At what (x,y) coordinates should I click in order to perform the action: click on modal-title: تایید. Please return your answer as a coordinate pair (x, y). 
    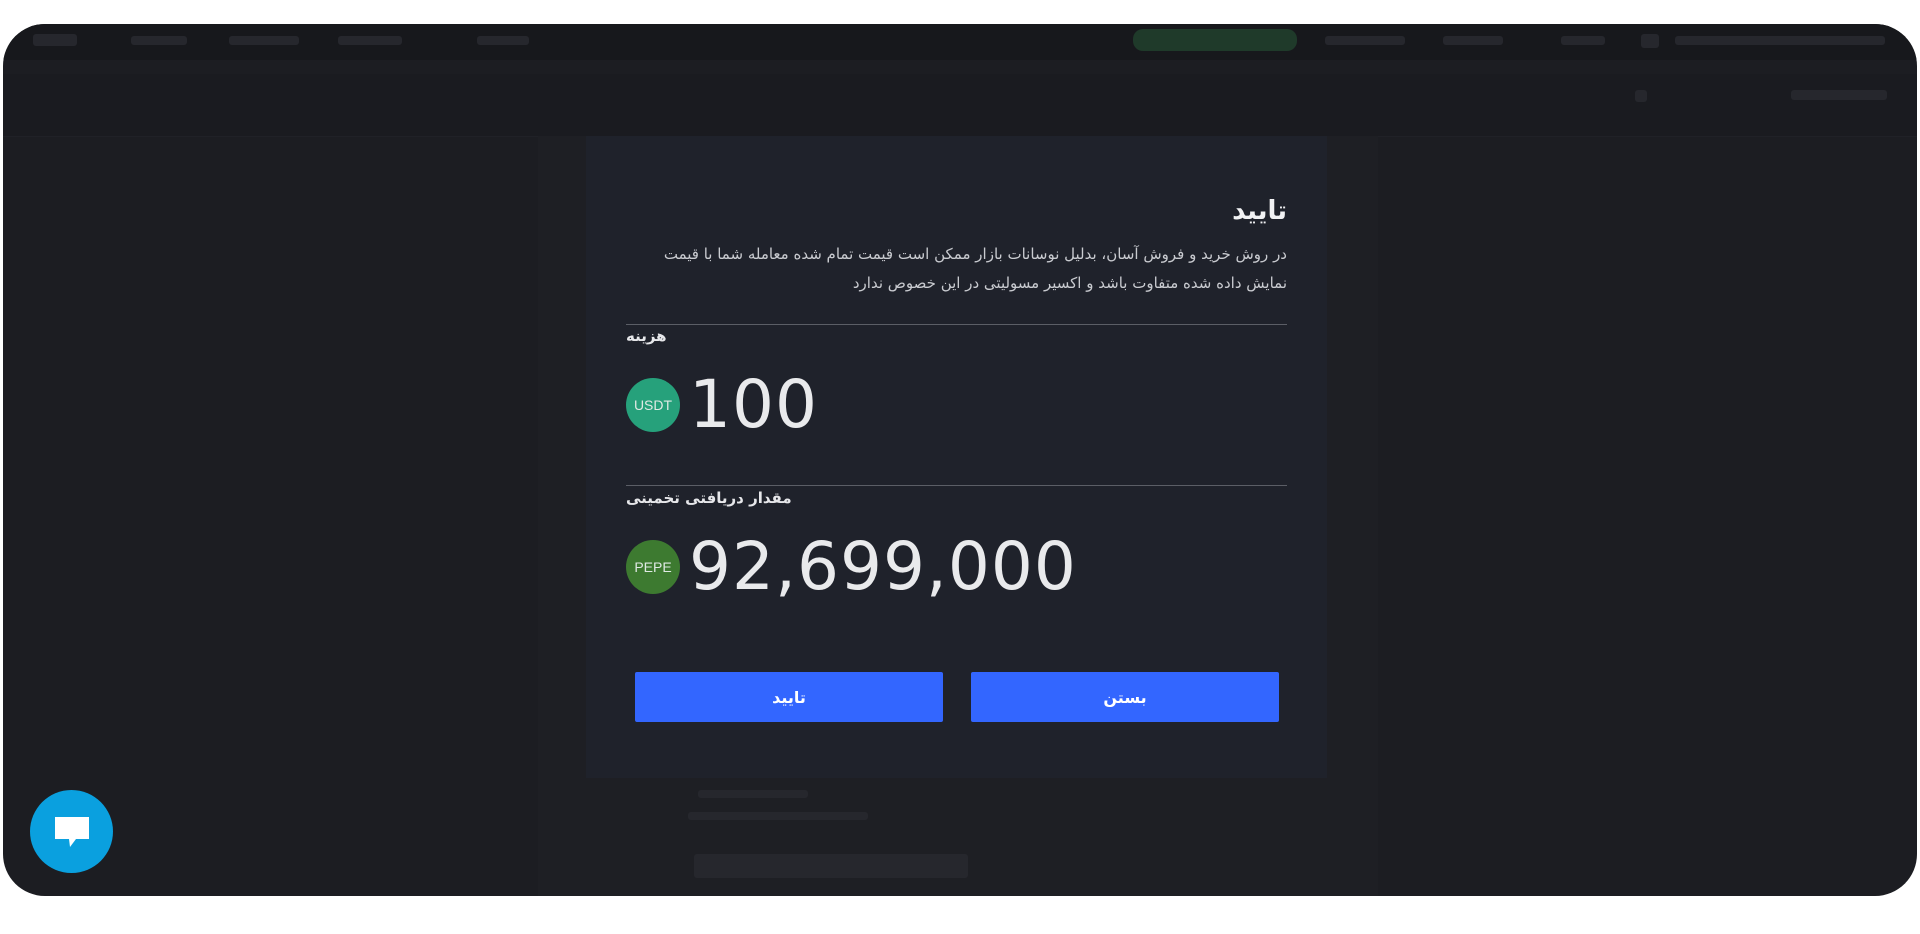
    Looking at the image, I should click on (1259, 211).